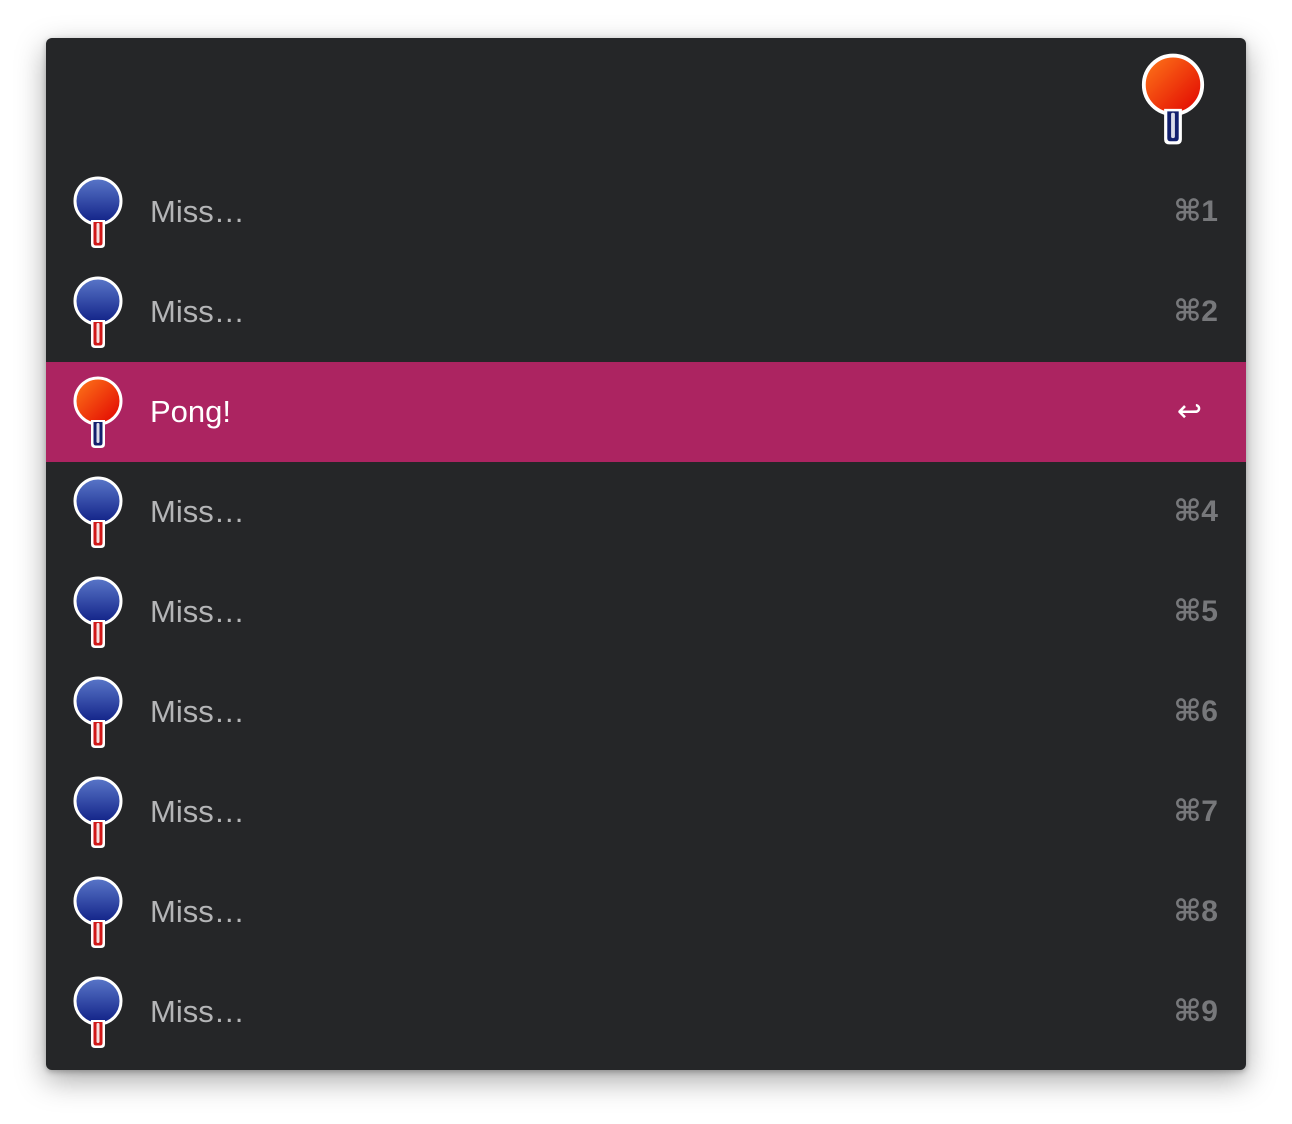 This screenshot has width=1292, height=1124. What do you see at coordinates (1195, 311) in the screenshot?
I see `result-shortcut: ⌘2` at bounding box center [1195, 311].